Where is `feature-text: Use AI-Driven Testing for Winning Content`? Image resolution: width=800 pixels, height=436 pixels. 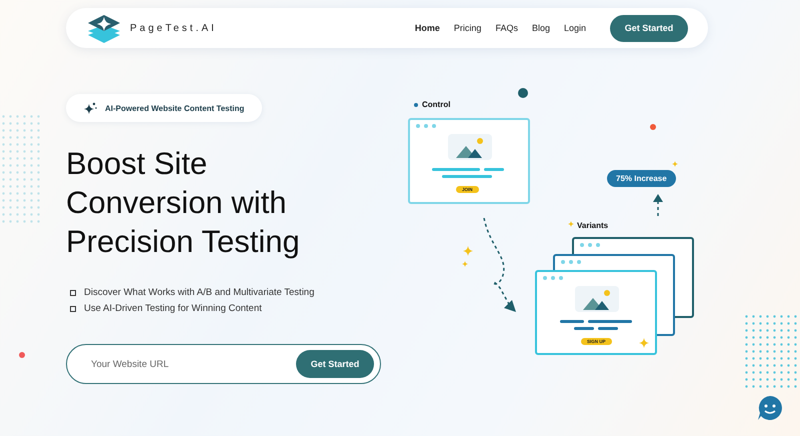 feature-text: Use AI-Driven Testing for Winning Content is located at coordinates (173, 308).